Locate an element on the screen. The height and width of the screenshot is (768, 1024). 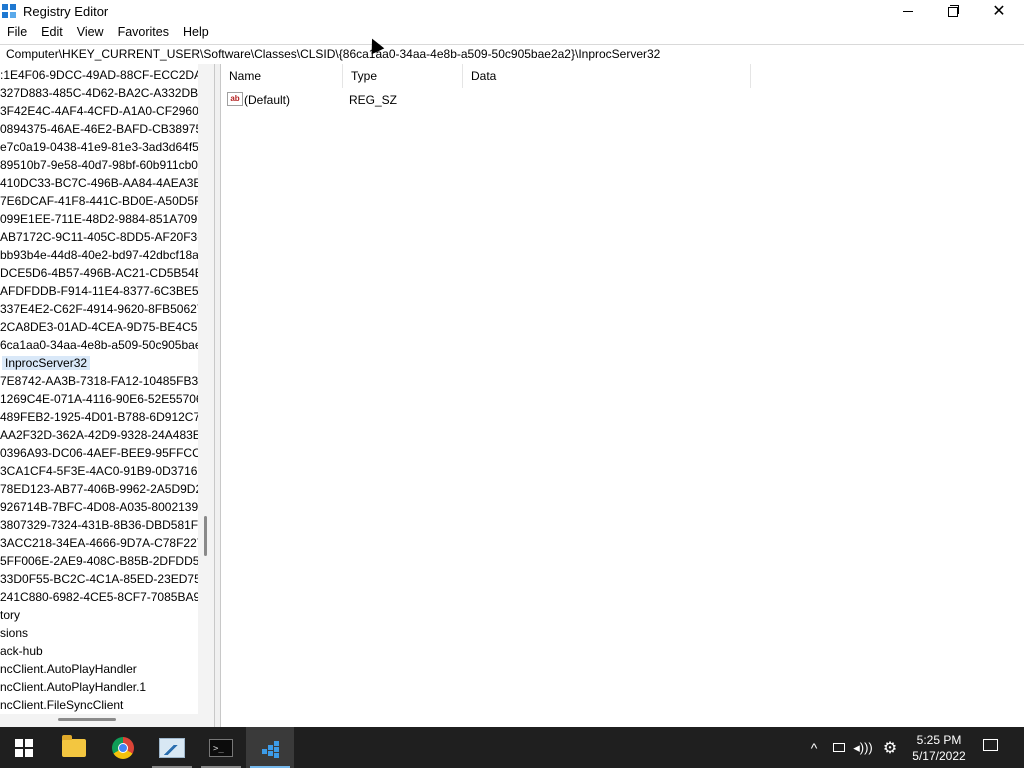
show-hidden-icons-button: ^ is located at coordinates (814, 747).